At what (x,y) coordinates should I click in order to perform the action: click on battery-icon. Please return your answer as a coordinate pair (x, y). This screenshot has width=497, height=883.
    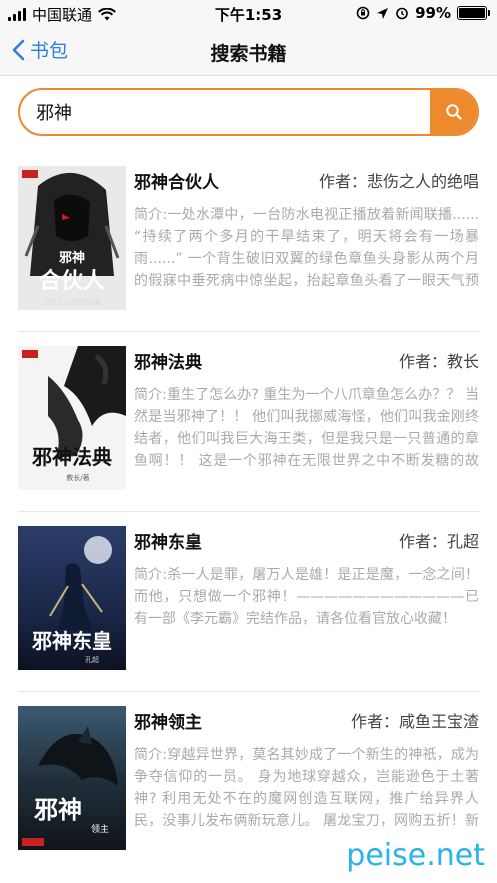
    Looking at the image, I should click on (473, 13).